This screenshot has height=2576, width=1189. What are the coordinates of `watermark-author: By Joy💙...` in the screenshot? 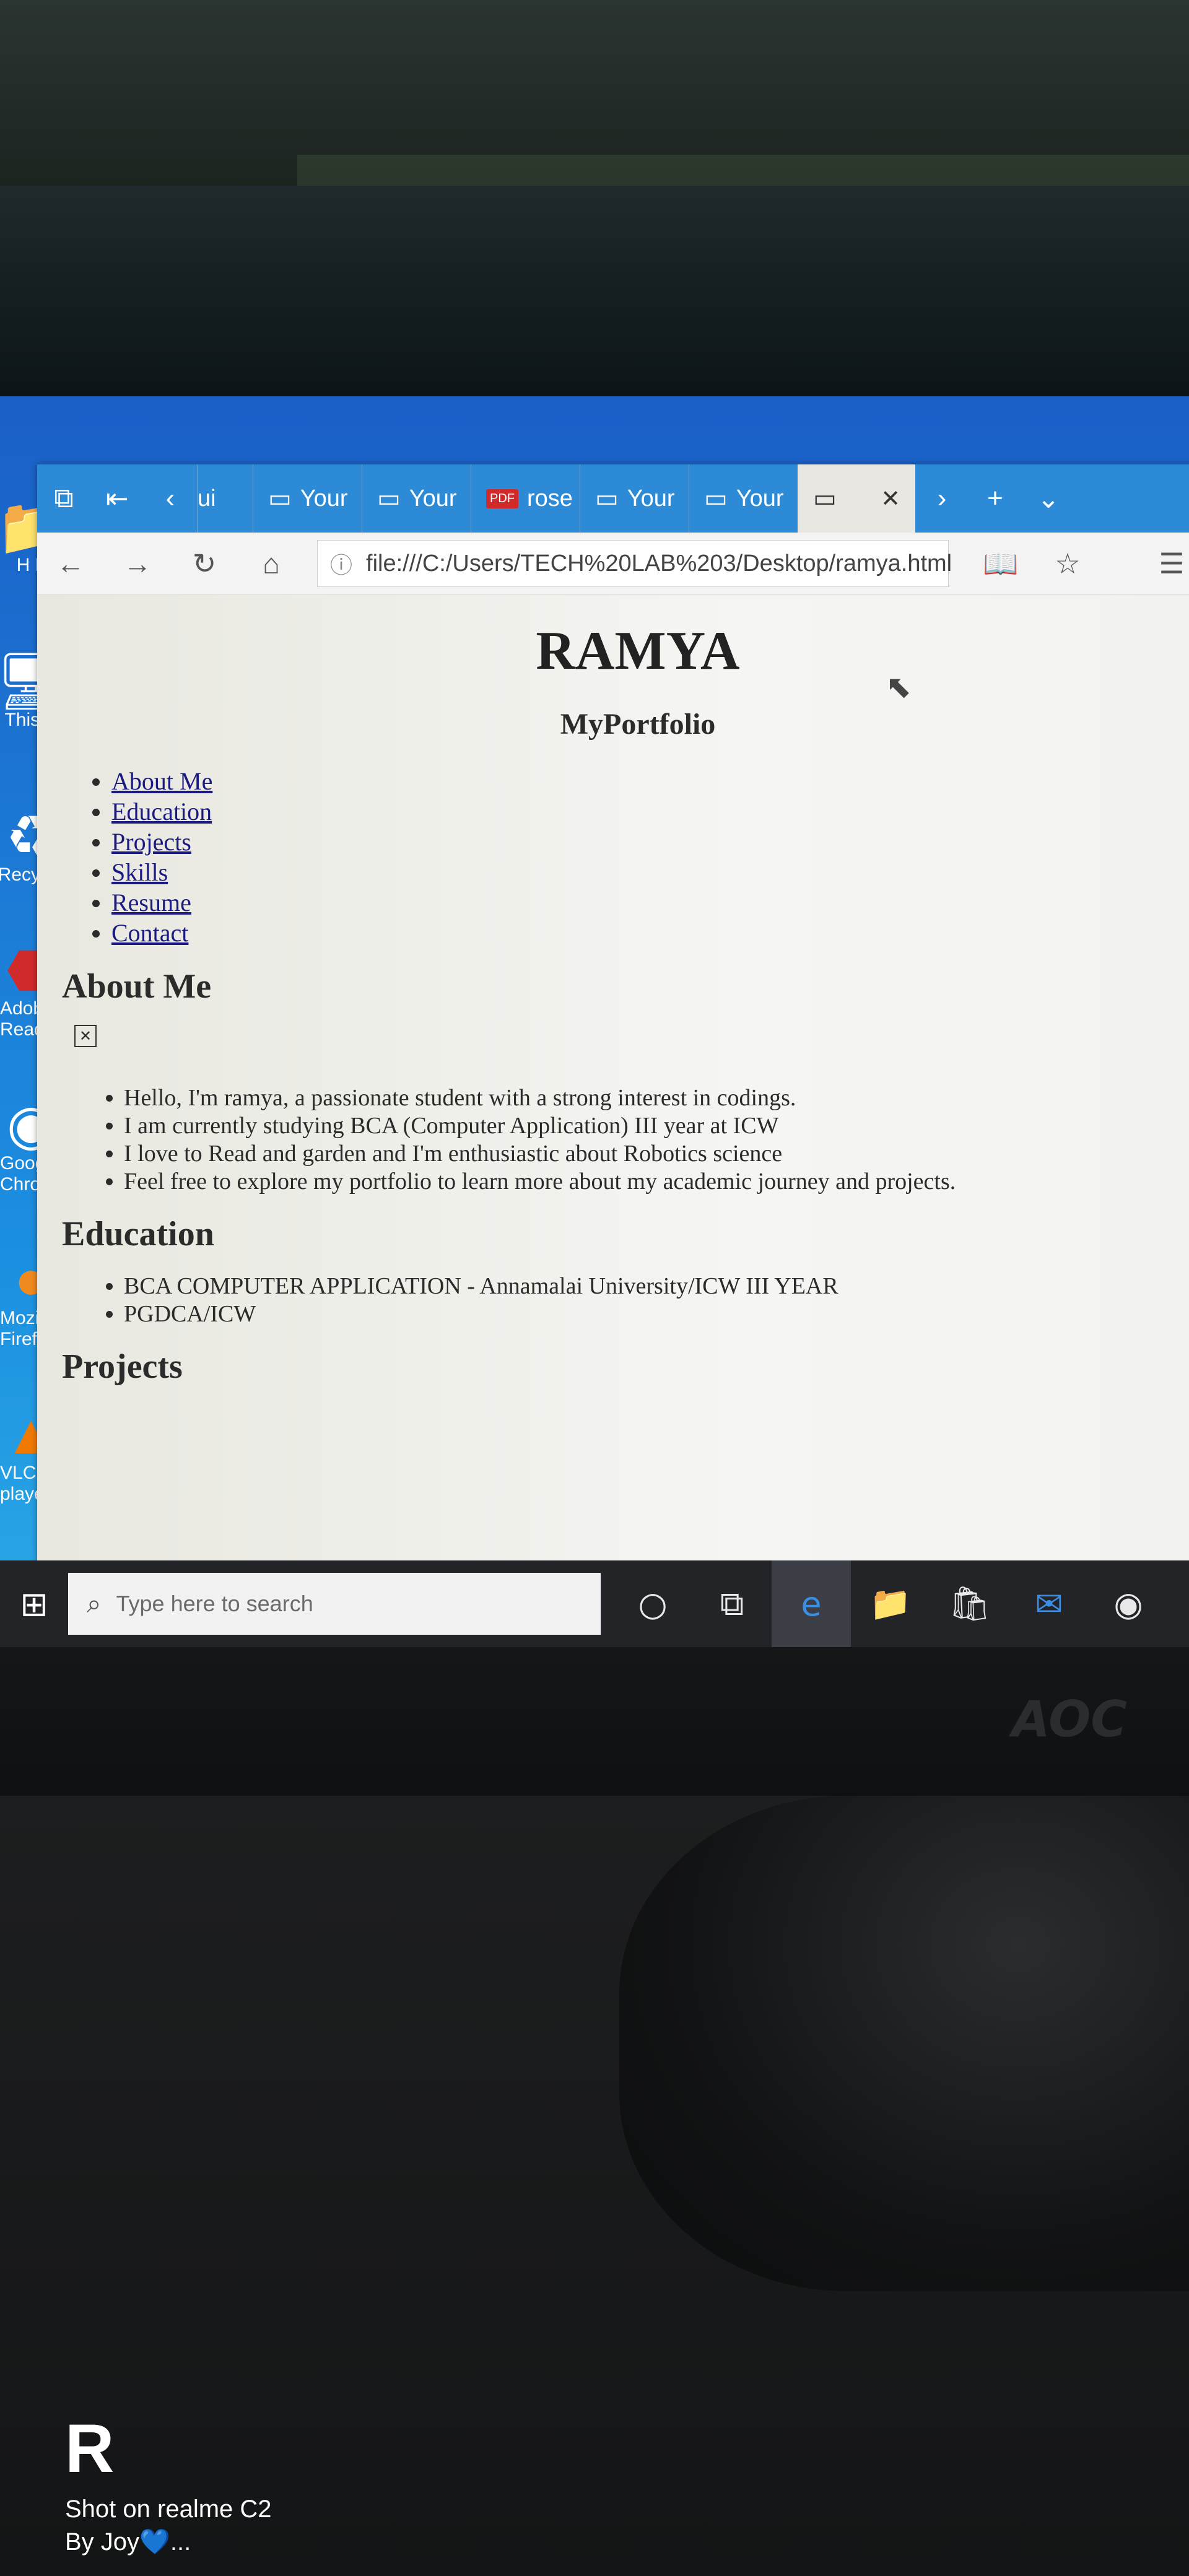 It's located at (128, 2542).